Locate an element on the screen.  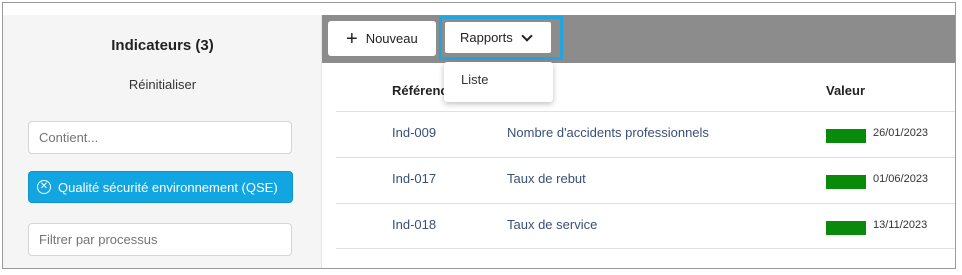
reports-button: Rapports is located at coordinates (498, 37).